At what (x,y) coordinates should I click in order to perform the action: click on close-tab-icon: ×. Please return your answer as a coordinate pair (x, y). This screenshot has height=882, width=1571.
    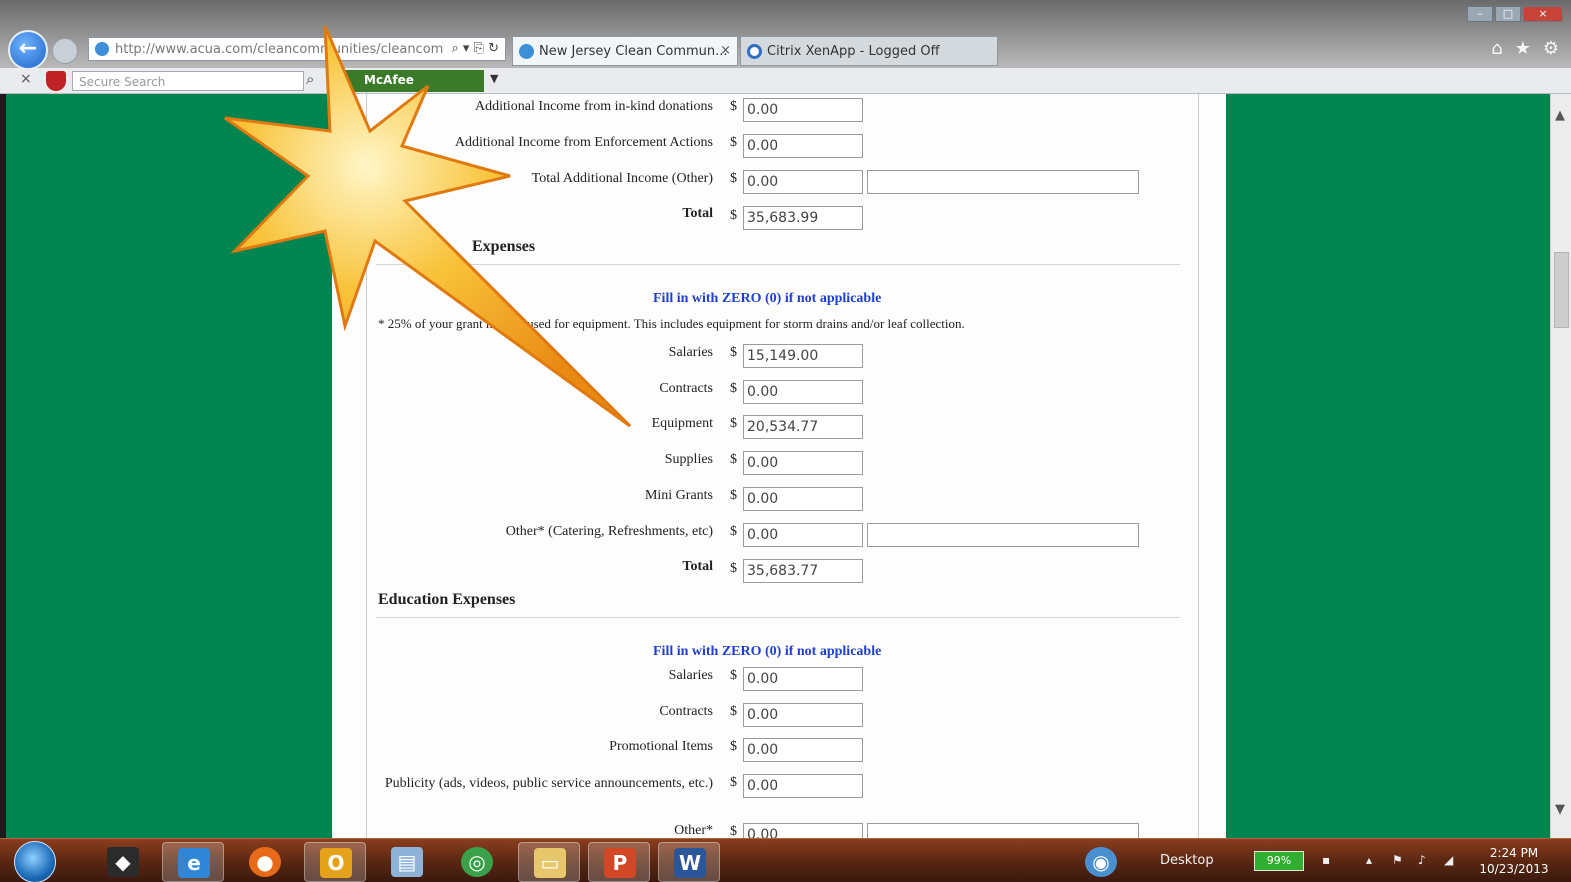
    Looking at the image, I should click on (725, 50).